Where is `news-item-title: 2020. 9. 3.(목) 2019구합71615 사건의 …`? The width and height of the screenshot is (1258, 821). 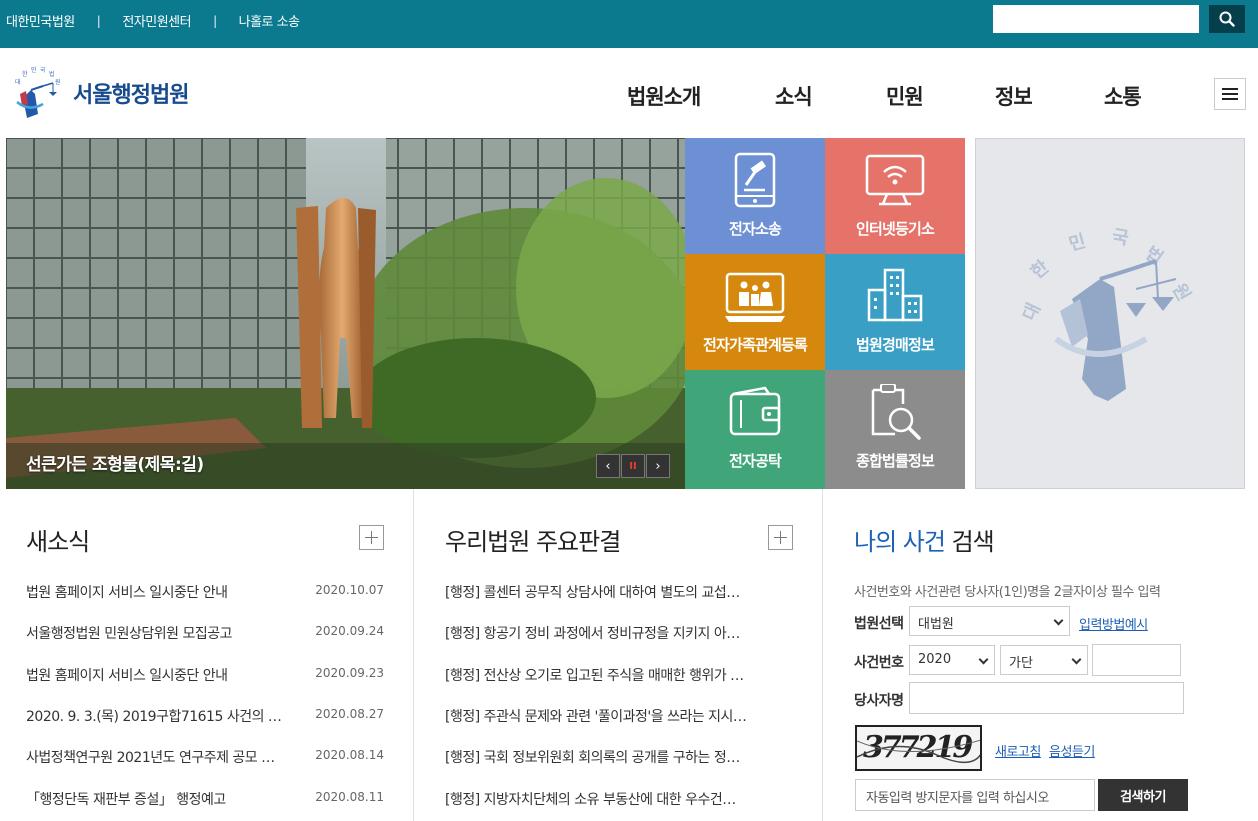 news-item-title: 2020. 9. 3.(목) 2019구합71615 사건의 … is located at coordinates (154, 717).